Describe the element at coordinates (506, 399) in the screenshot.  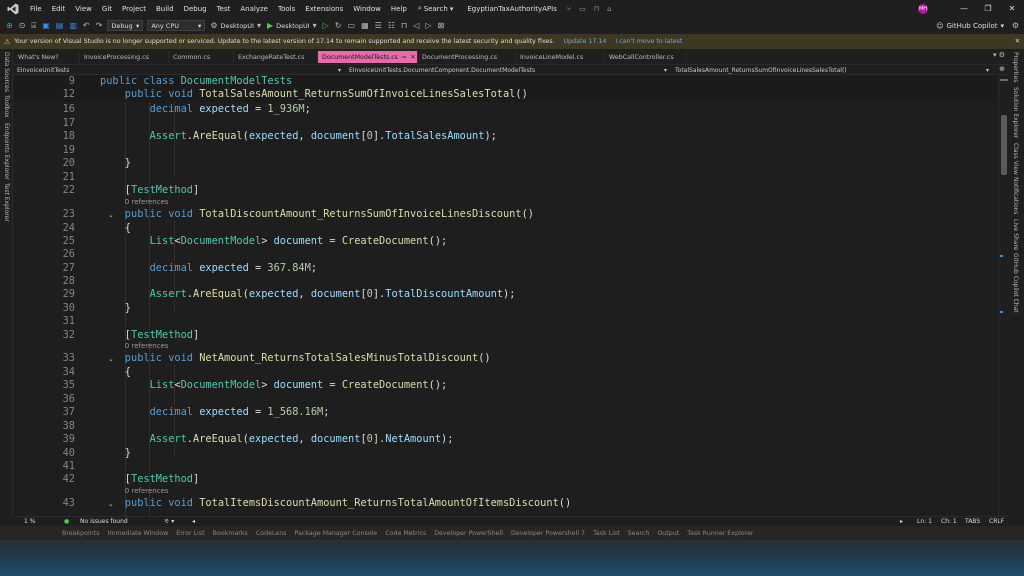
I see `code-line: 36` at that location.